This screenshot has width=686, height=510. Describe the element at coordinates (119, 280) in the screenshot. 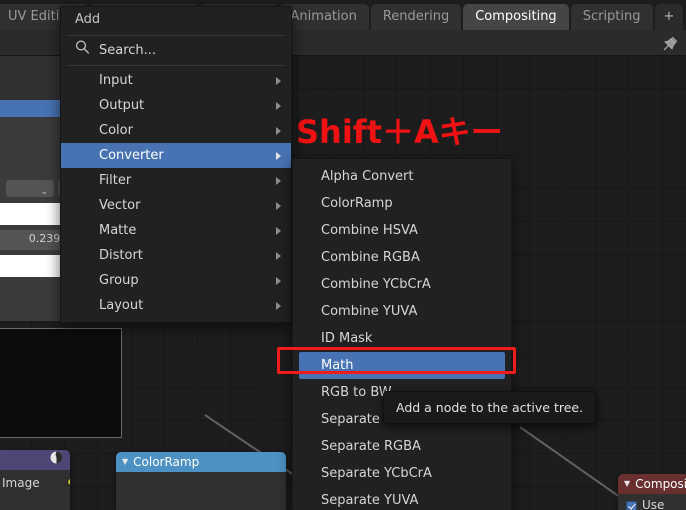

I see `menu-item-label: Group` at that location.